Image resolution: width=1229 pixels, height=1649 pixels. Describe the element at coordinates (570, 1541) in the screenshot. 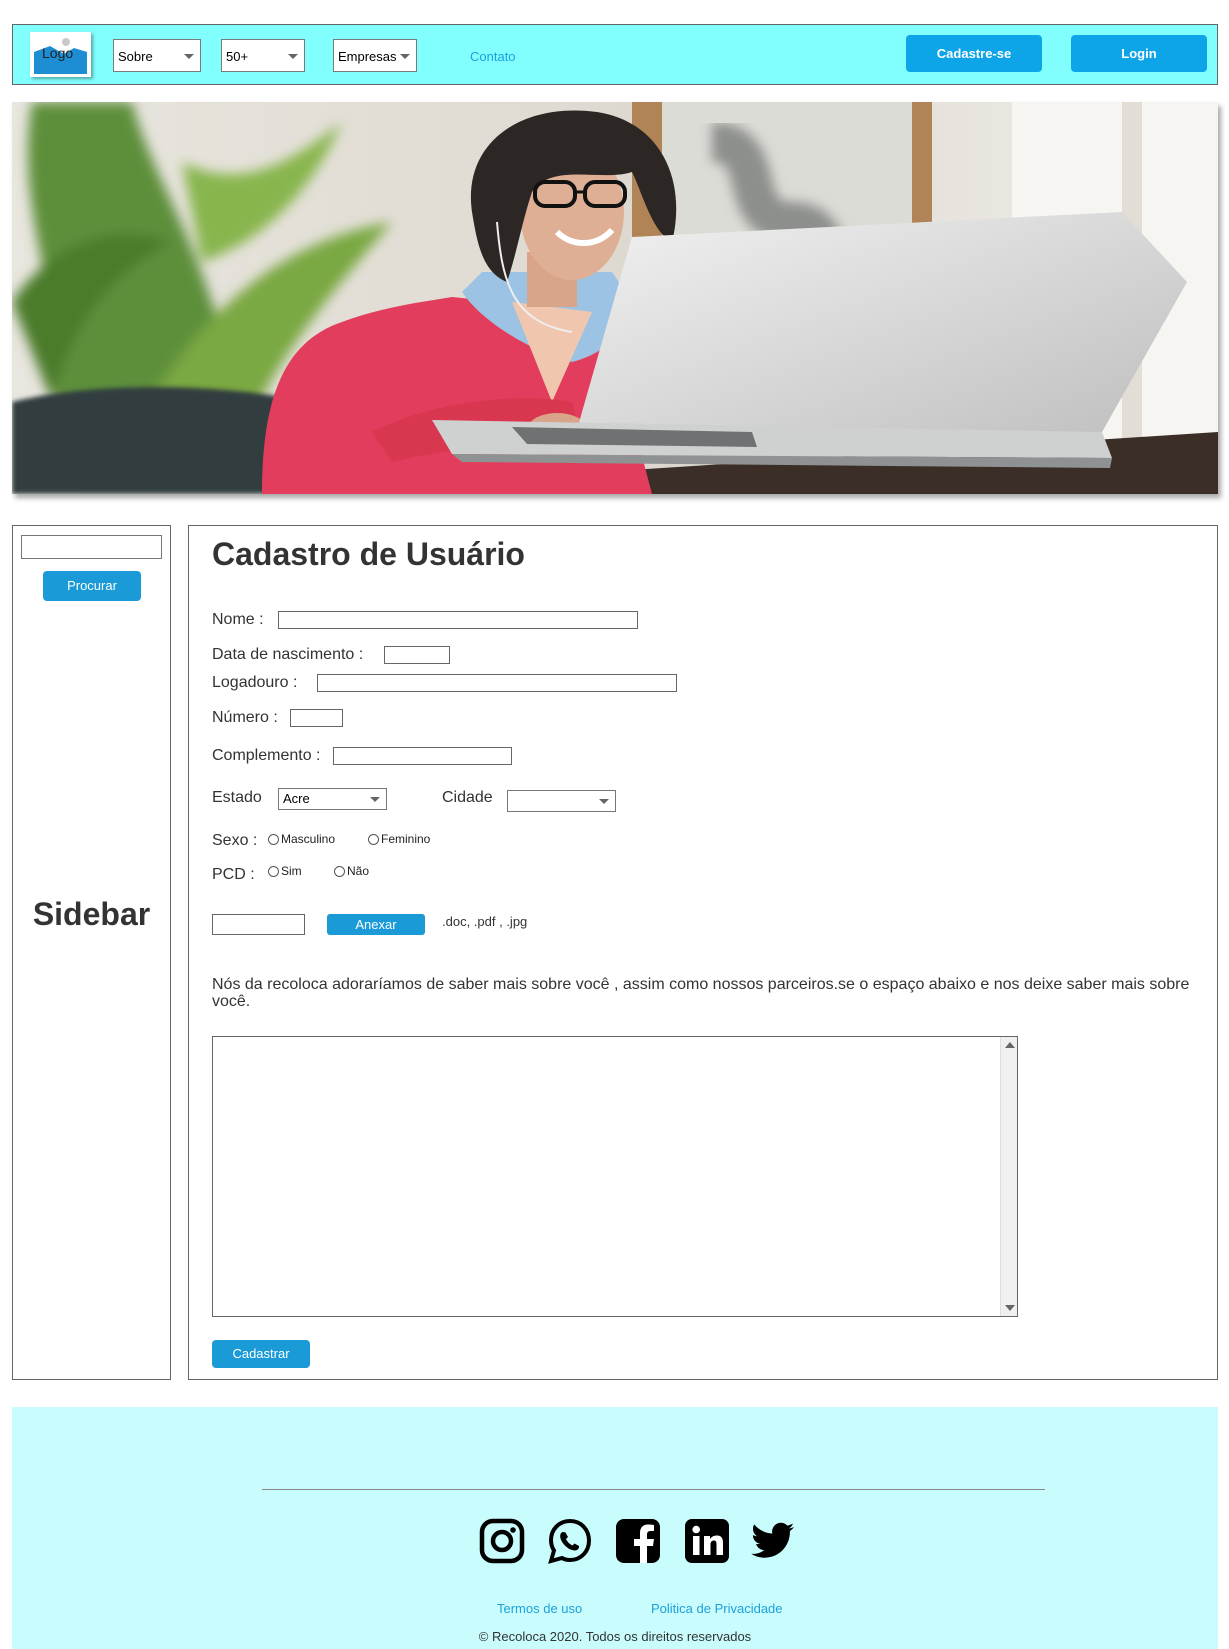

I see `whatsapp-icon` at that location.